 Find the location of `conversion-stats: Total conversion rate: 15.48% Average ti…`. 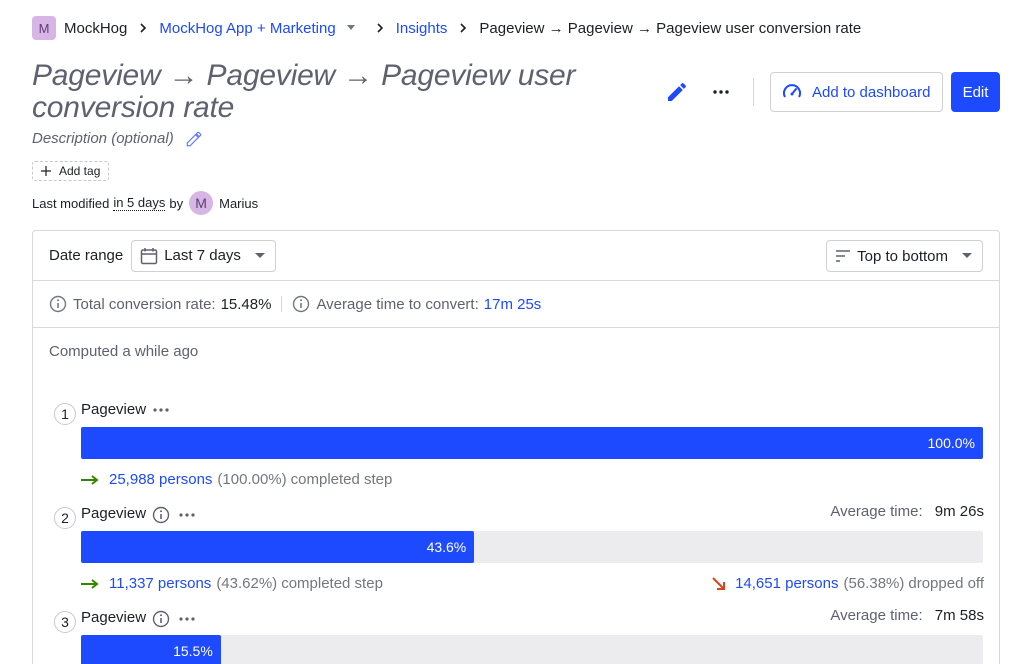

conversion-stats: Total conversion rate: 15.48% Average ti… is located at coordinates (516, 304).